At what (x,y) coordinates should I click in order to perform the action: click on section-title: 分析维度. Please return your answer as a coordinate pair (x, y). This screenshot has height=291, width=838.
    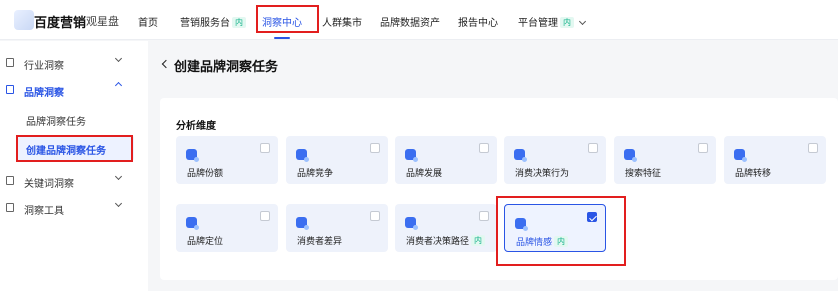
    Looking at the image, I should click on (196, 126).